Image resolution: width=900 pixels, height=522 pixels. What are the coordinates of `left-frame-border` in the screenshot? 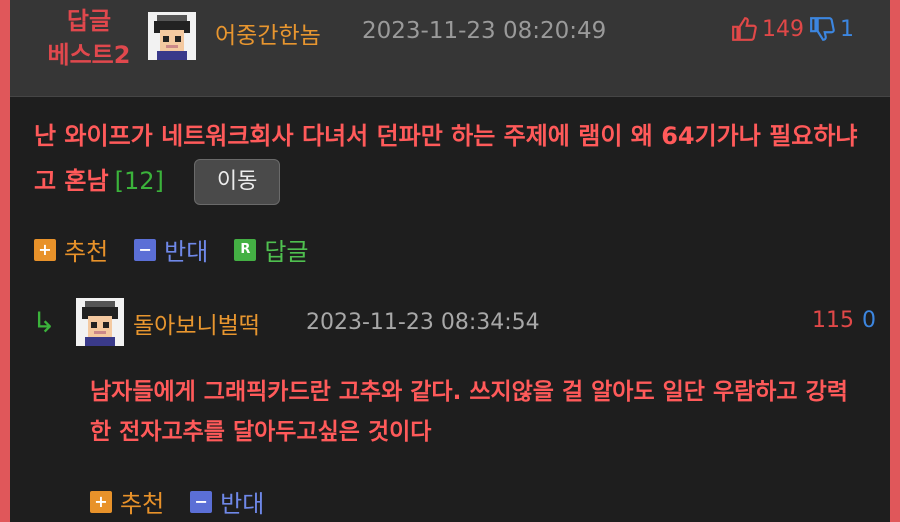 It's located at (5, 261).